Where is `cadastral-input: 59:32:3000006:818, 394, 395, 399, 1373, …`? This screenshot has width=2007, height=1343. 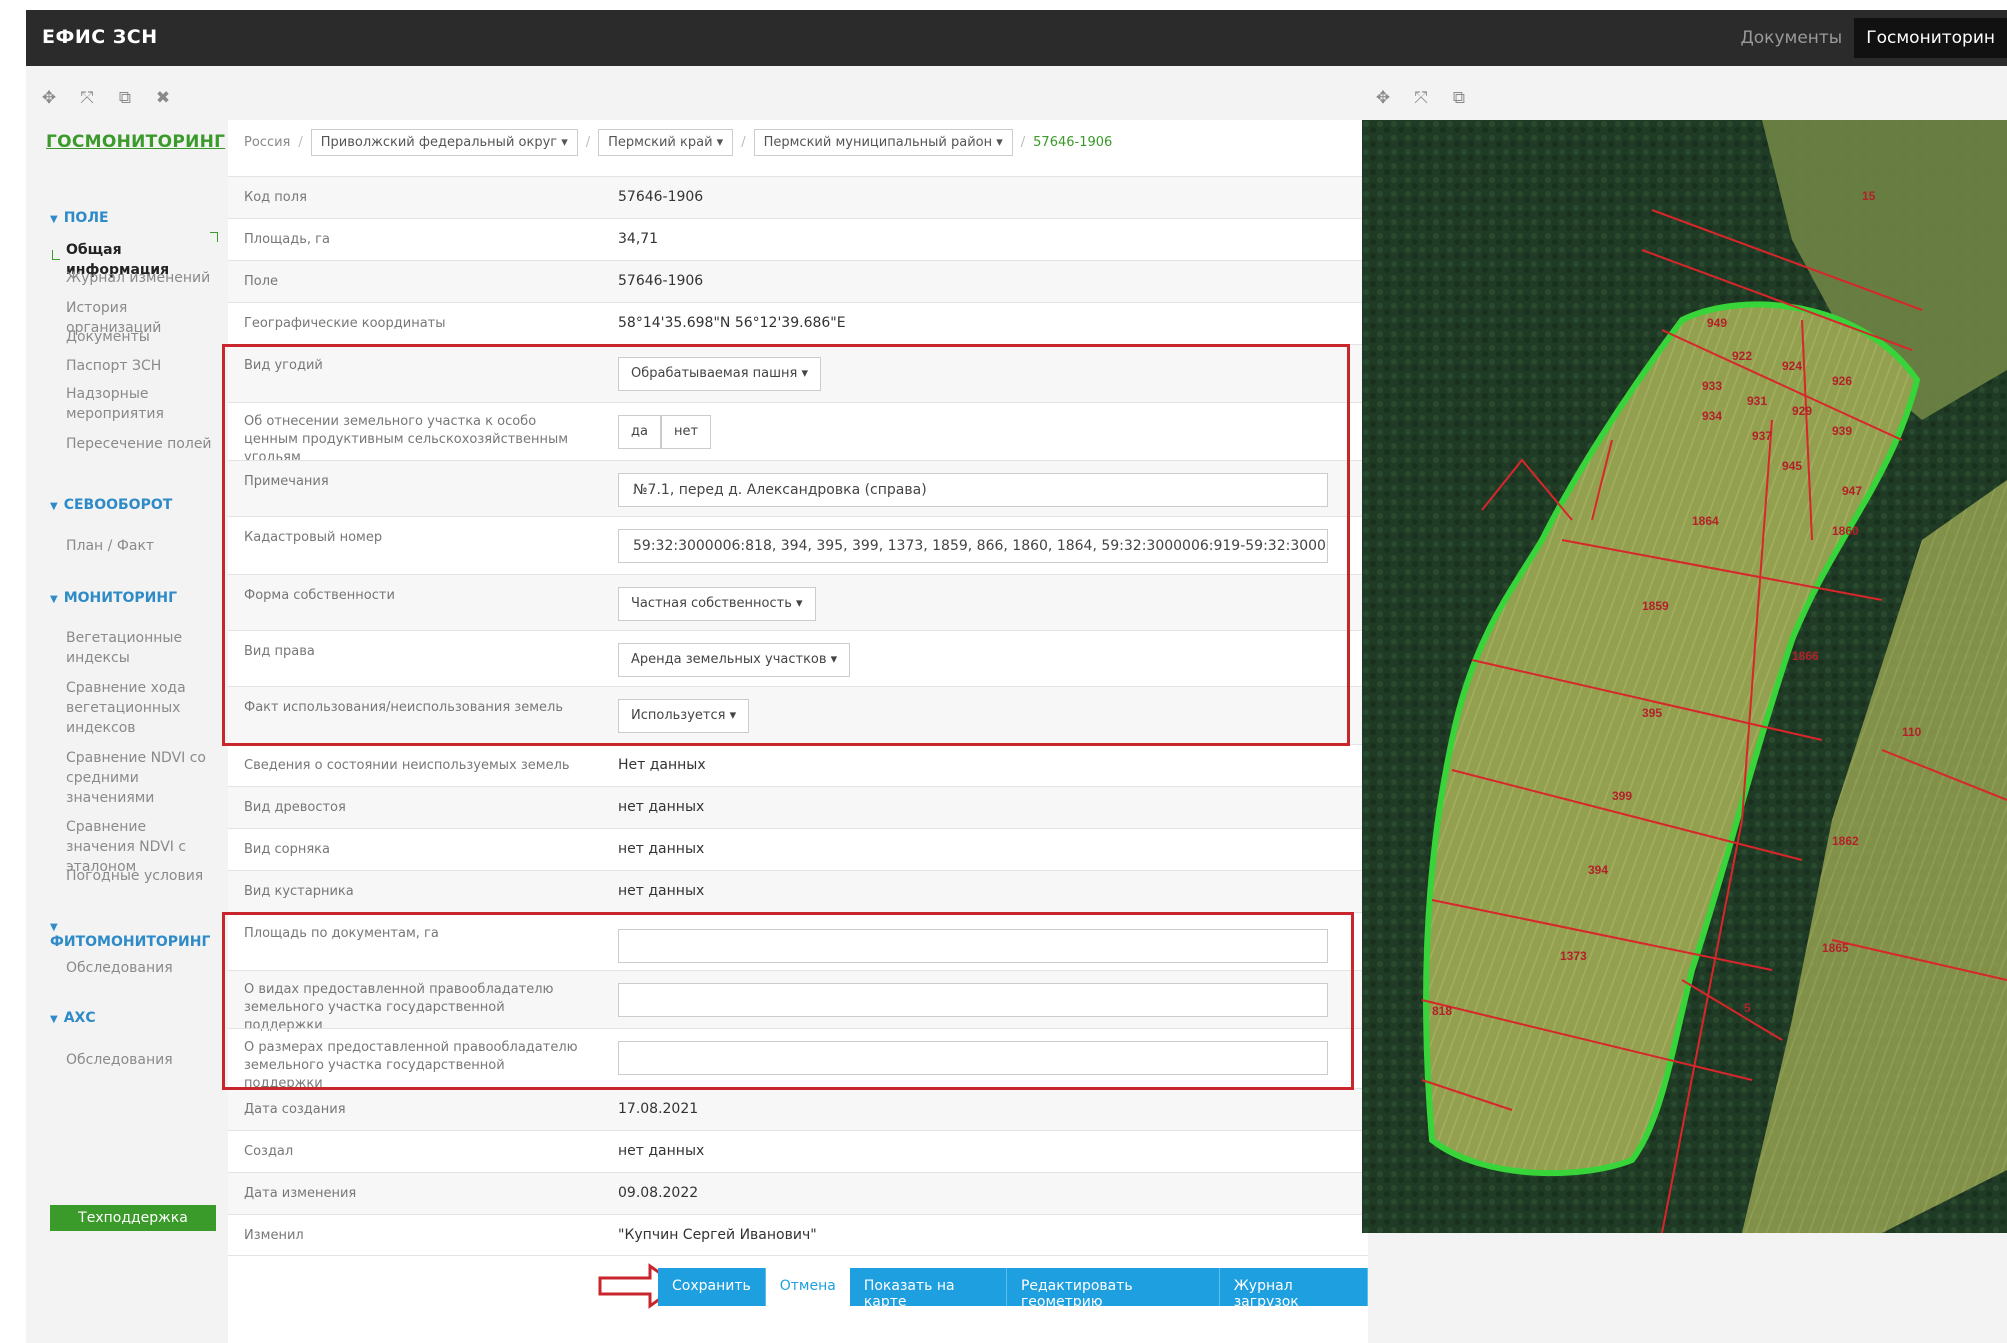 cadastral-input: 59:32:3000006:818, 394, 395, 399, 1373, … is located at coordinates (973, 546).